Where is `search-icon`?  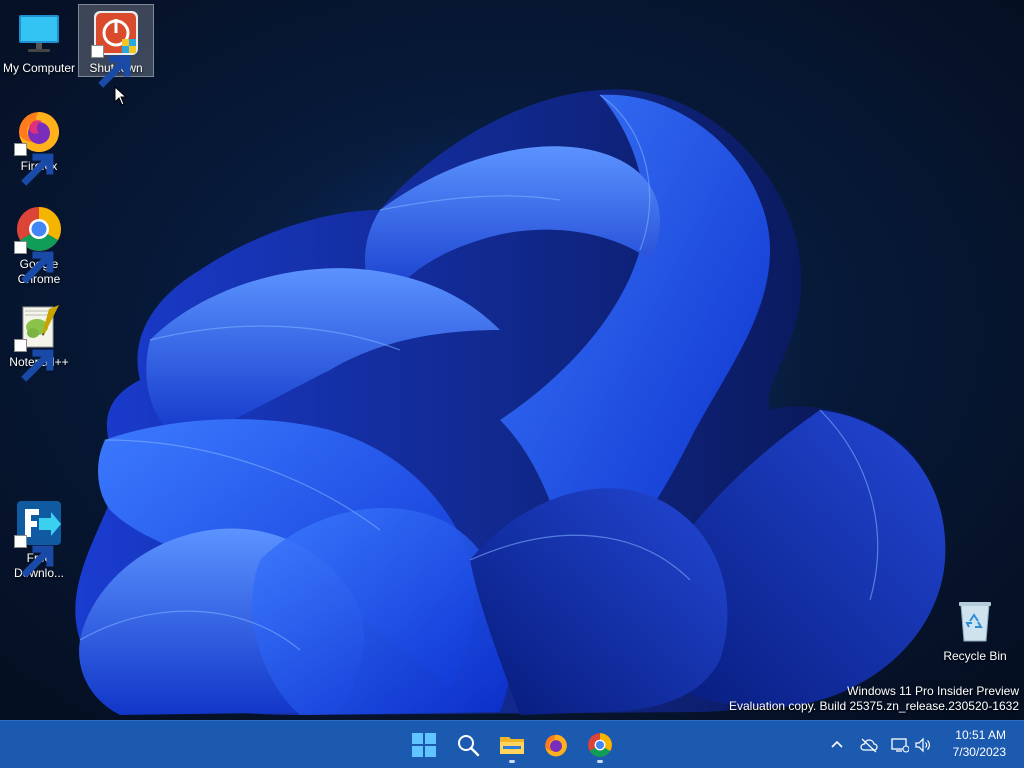
search-icon is located at coordinates (469, 746).